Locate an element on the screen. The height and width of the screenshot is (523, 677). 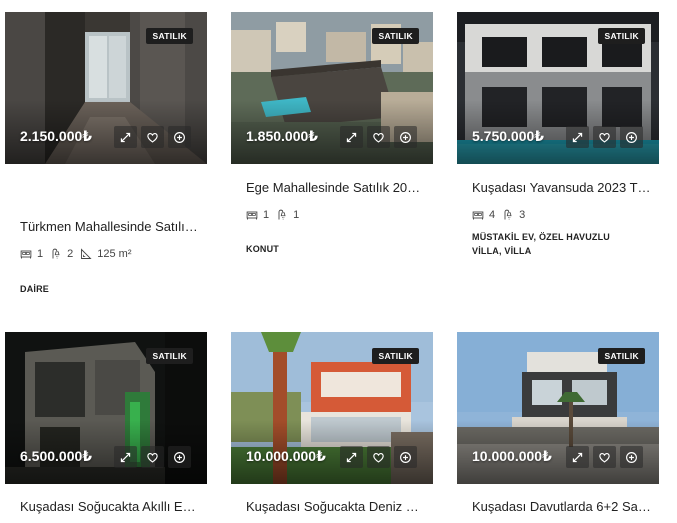
property-type-line: VİLLA, VİLLA is located at coordinates (502, 251).